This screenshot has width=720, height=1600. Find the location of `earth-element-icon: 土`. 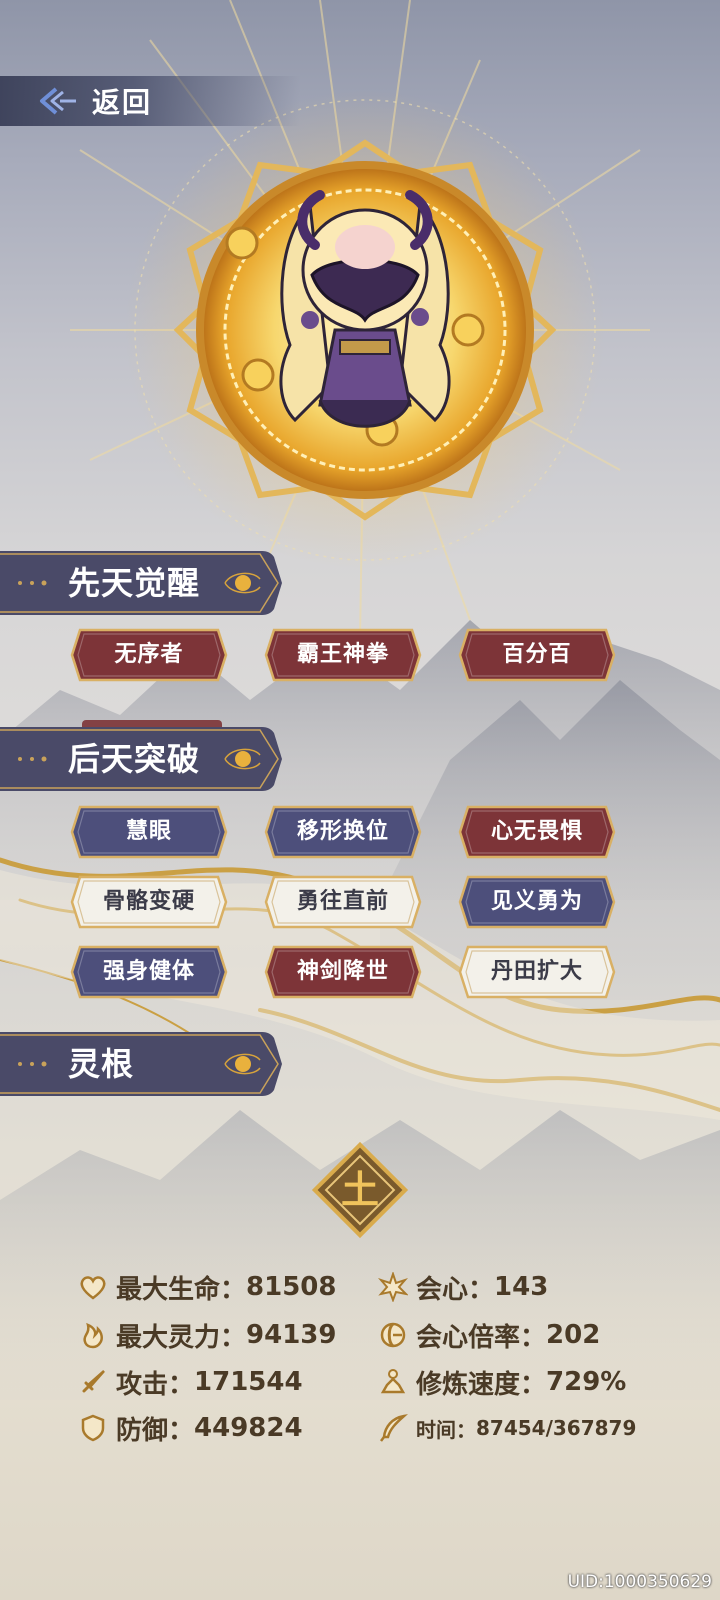

earth-element-icon: 土 is located at coordinates (360, 1190).